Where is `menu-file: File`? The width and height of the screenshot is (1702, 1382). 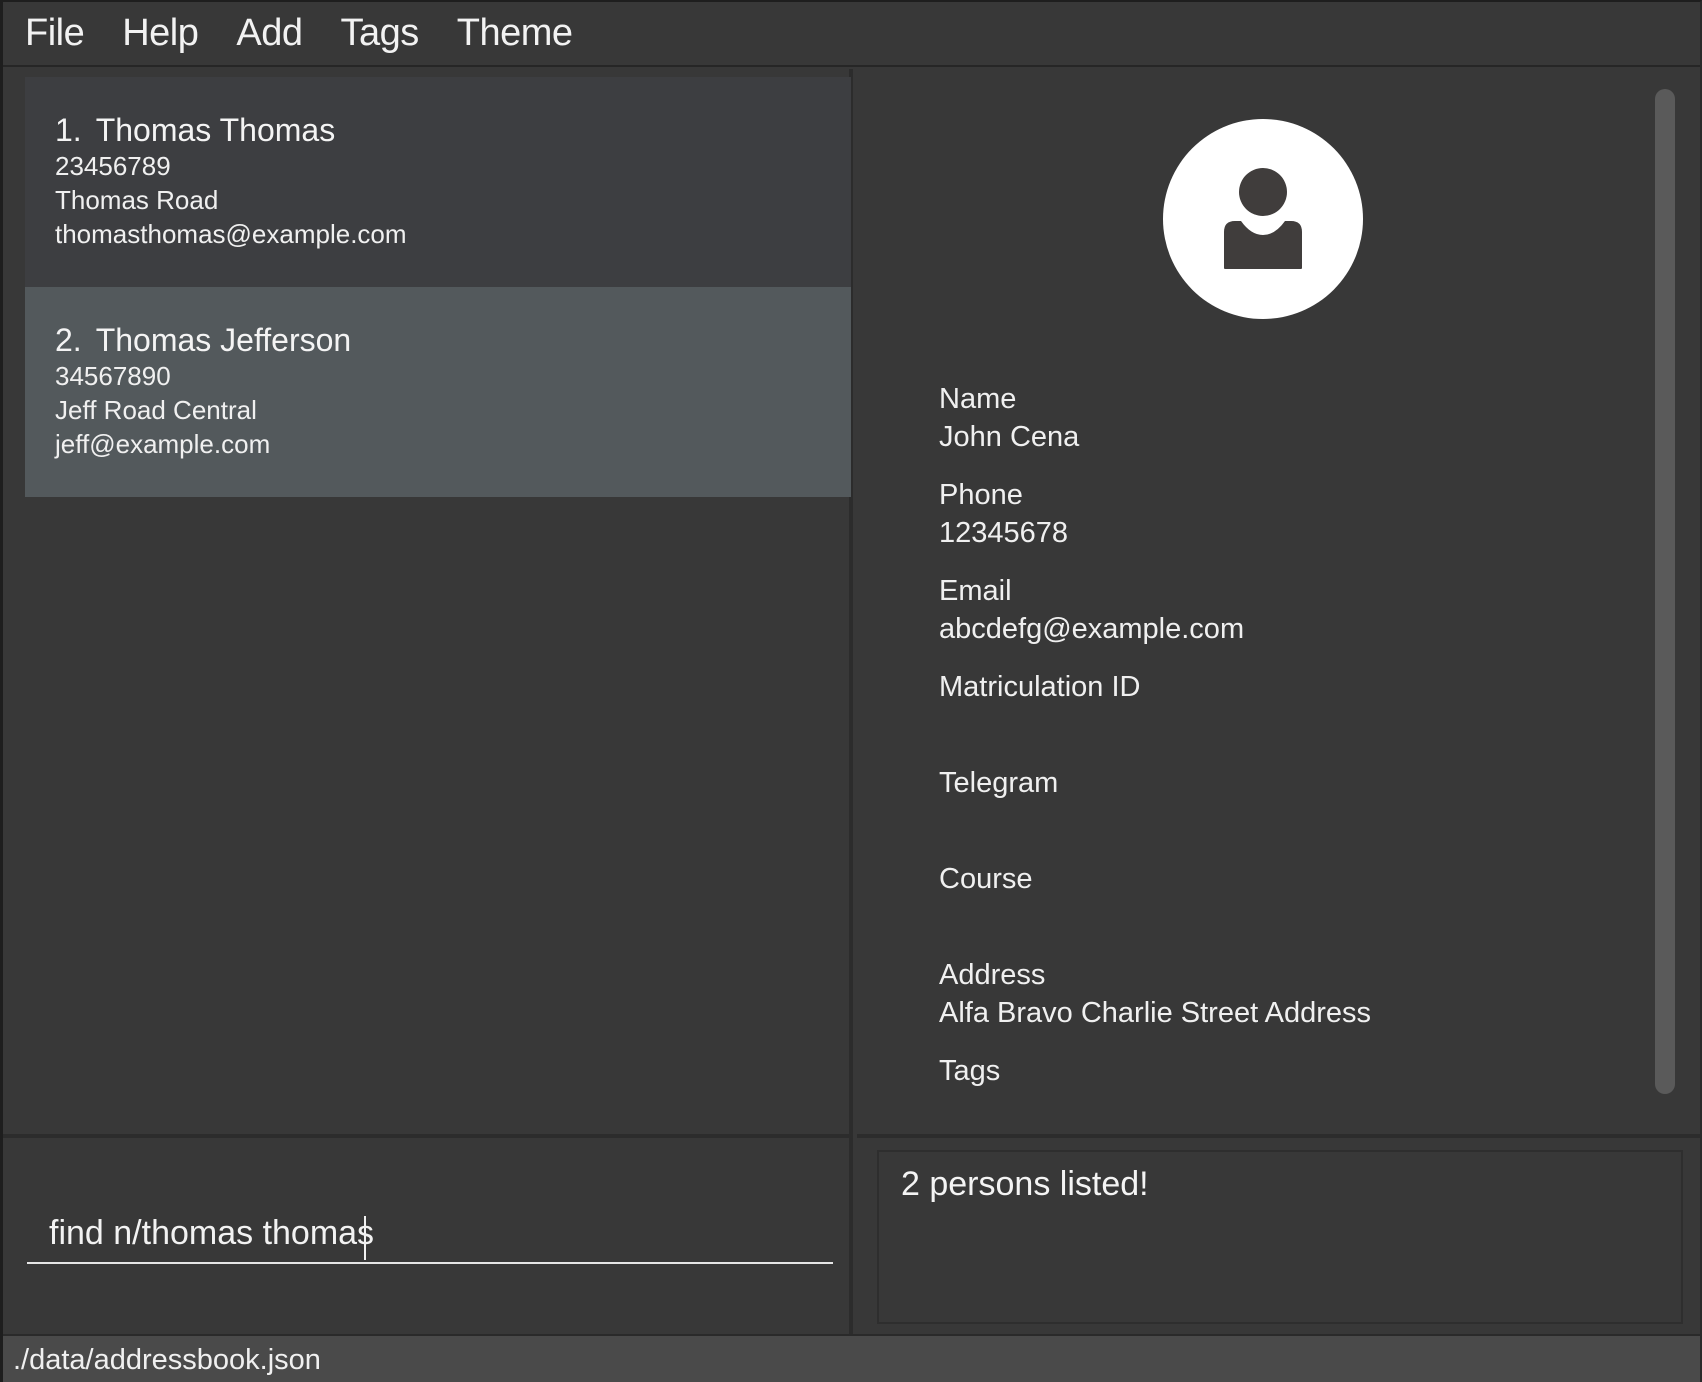 menu-file: File is located at coordinates (55, 33).